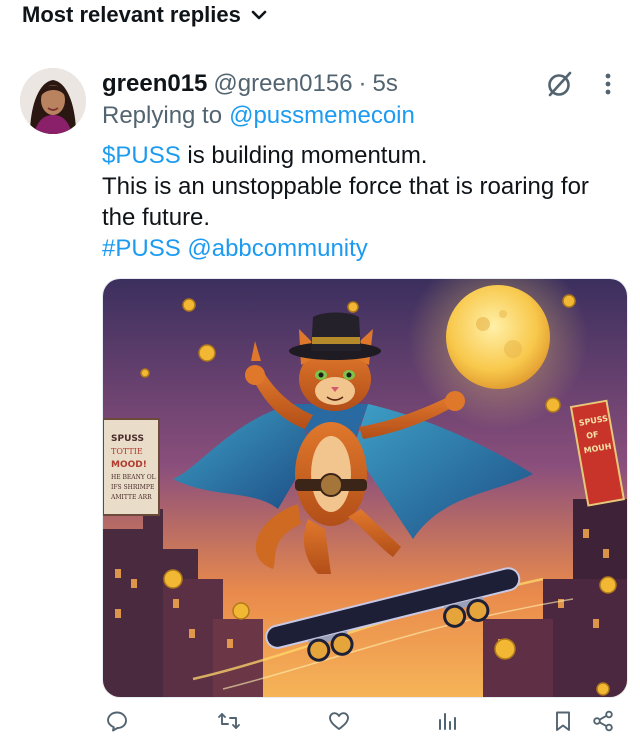  What do you see at coordinates (156, 217) in the screenshot?
I see `tweet-text-line-3: the future.` at bounding box center [156, 217].